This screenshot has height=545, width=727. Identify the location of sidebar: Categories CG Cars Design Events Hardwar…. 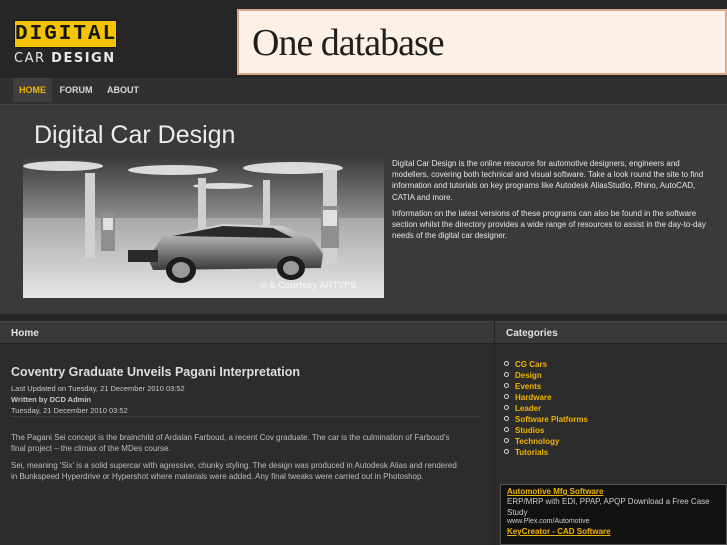
(611, 433).